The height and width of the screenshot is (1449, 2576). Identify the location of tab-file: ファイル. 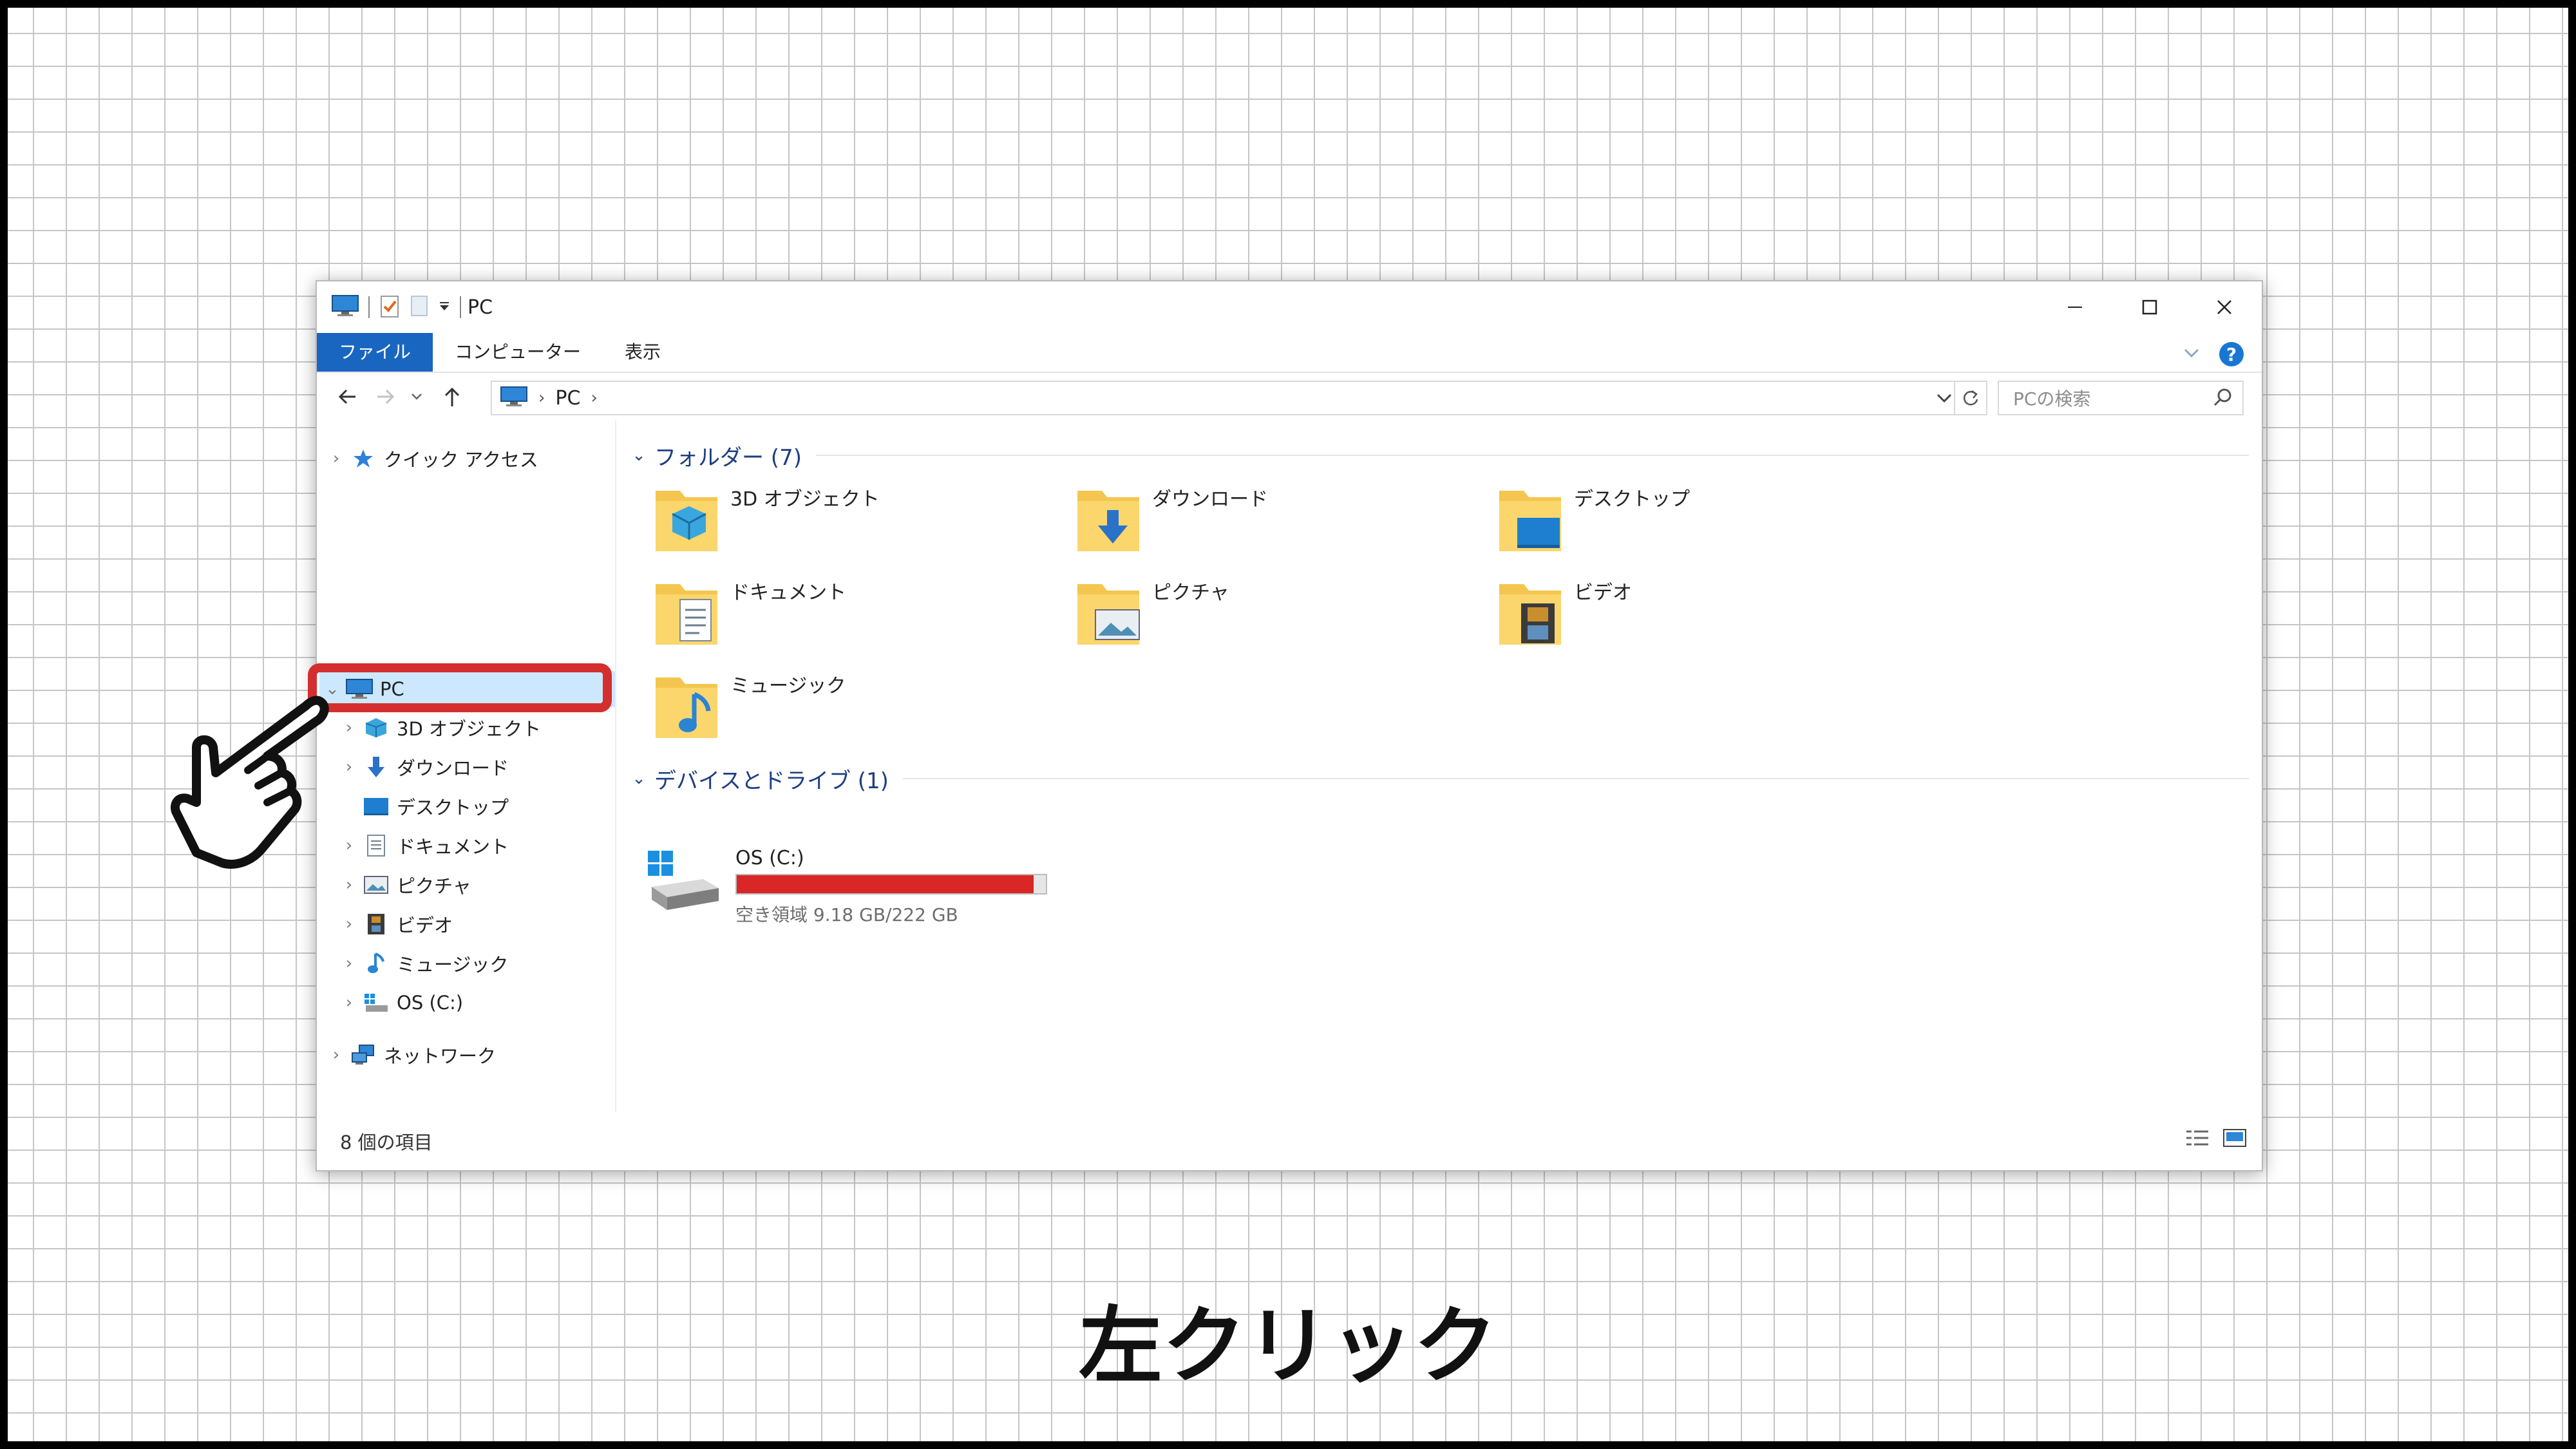
(375, 352).